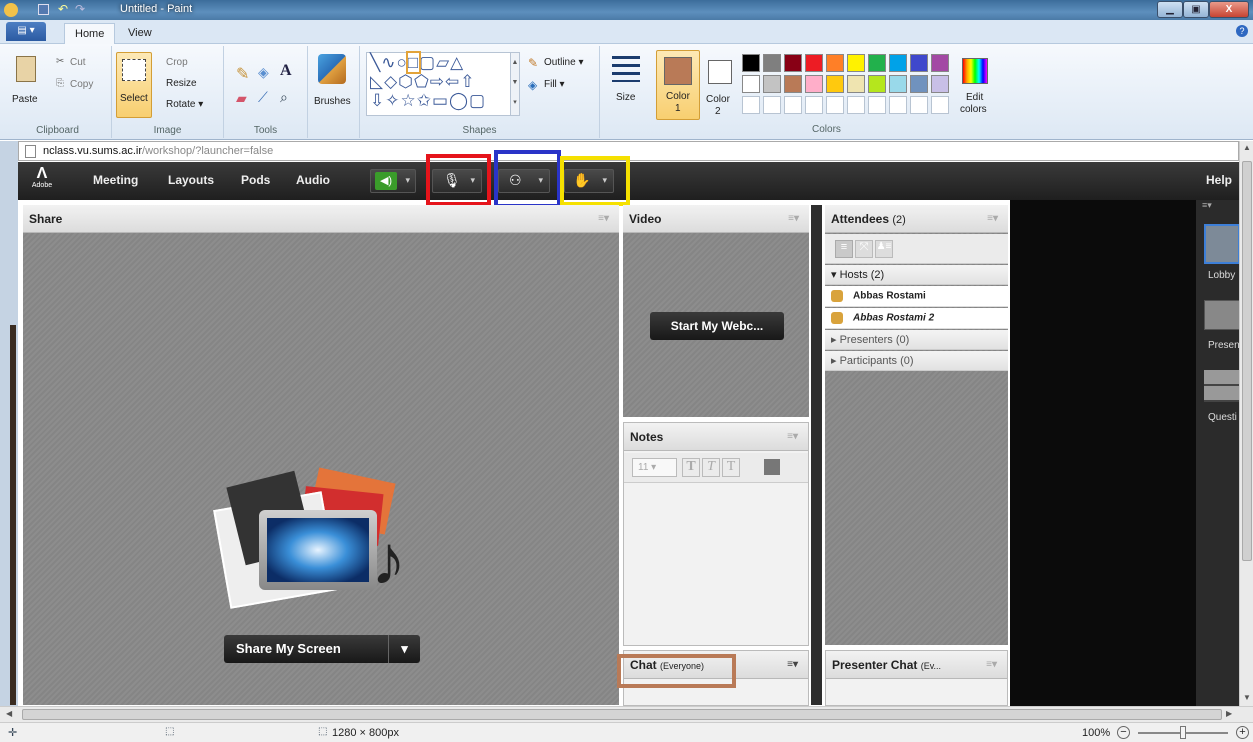 The height and width of the screenshot is (742, 1253). Describe the element at coordinates (916, 340) in the screenshot. I see `presenters-group-row: ▸ Presenters (0)` at that location.